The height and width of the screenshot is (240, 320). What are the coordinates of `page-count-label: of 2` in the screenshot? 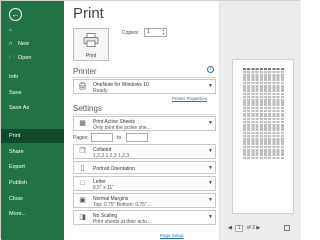 It's located at (250, 228).